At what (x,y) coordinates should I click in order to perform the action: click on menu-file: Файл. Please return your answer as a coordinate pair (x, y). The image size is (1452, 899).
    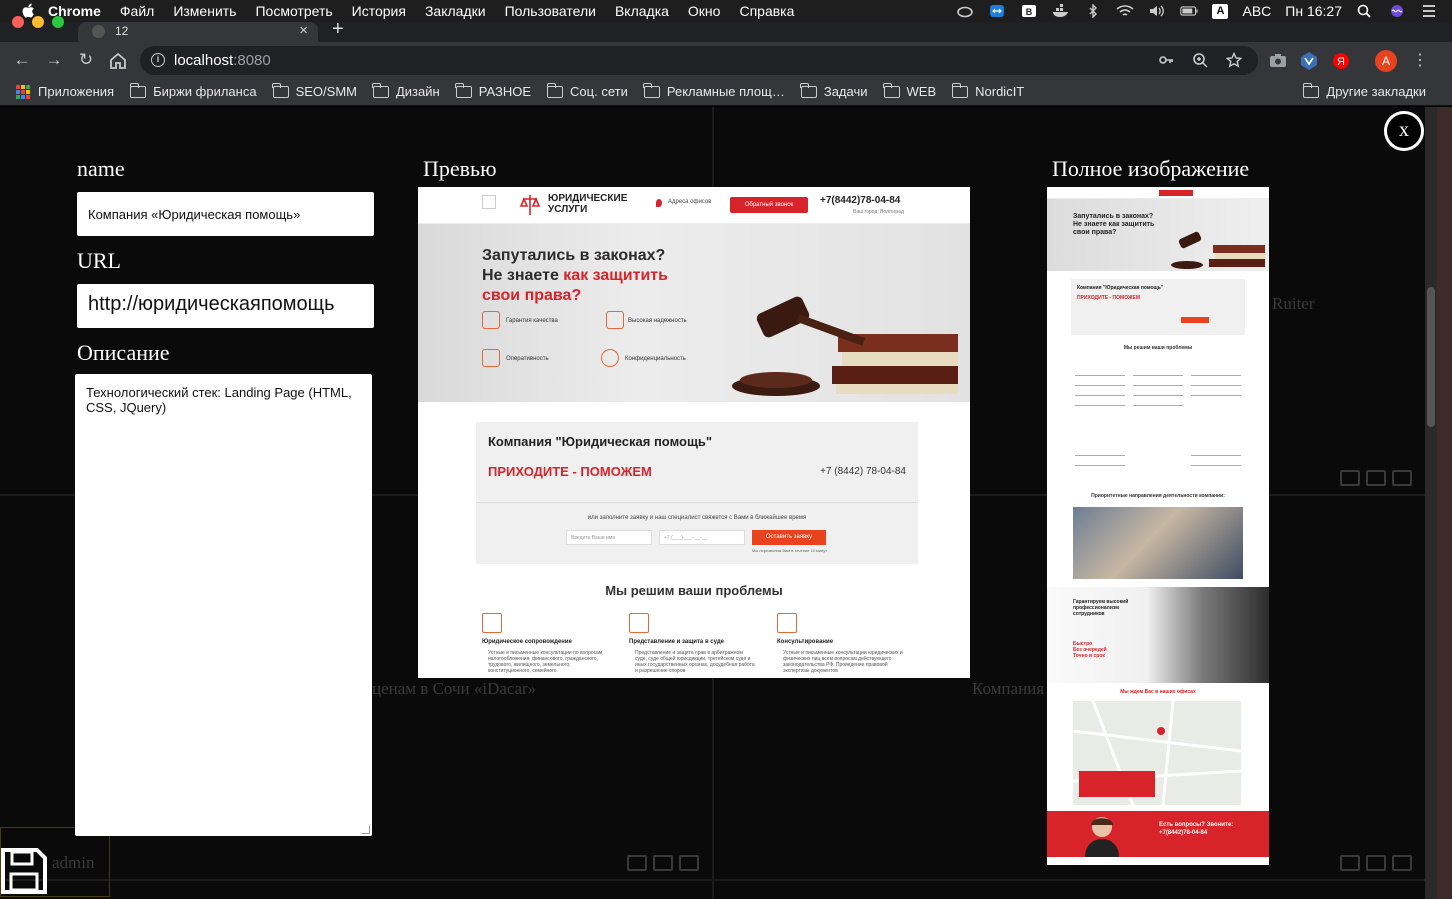
    Looking at the image, I should click on (137, 11).